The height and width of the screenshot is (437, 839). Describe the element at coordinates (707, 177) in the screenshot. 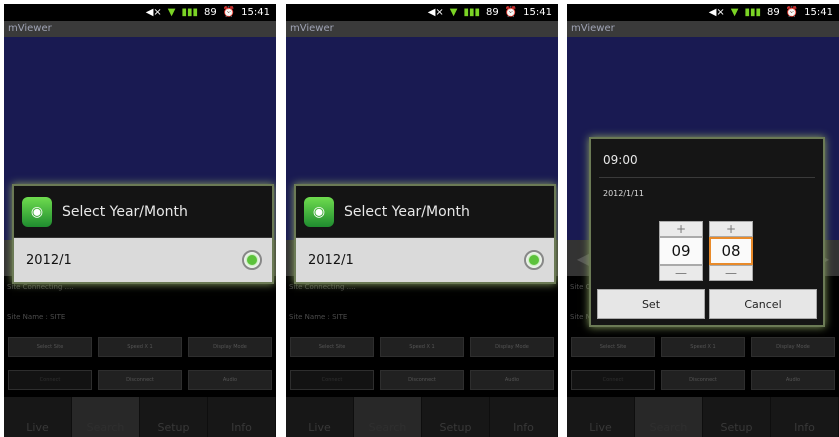

I see `divider` at that location.